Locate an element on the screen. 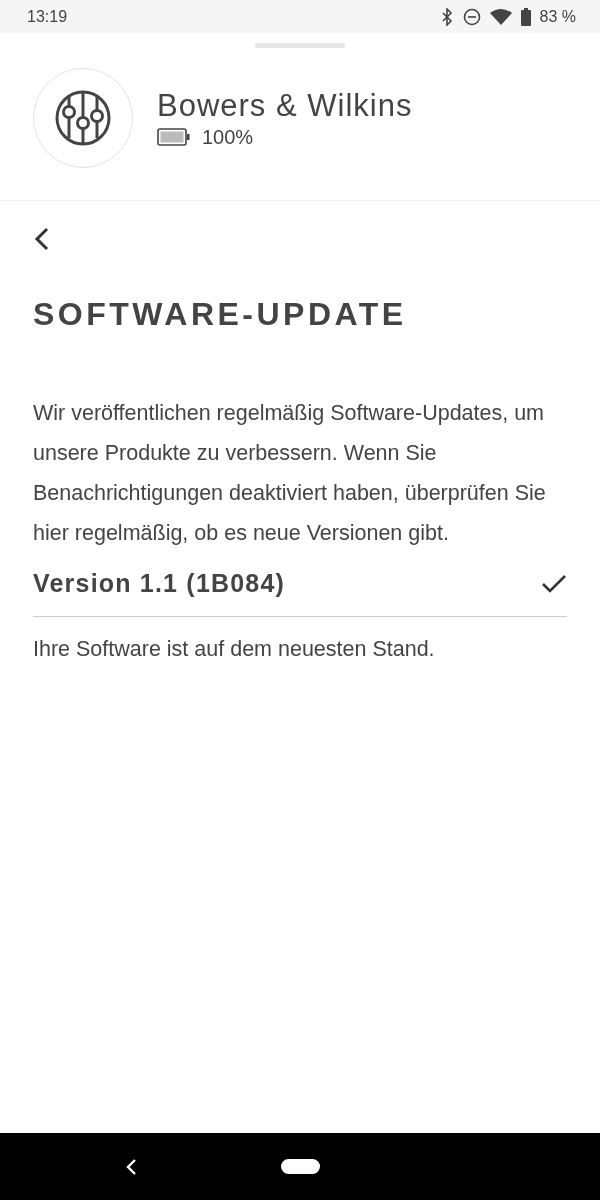  do-not-disturb-icon is located at coordinates (471, 16).